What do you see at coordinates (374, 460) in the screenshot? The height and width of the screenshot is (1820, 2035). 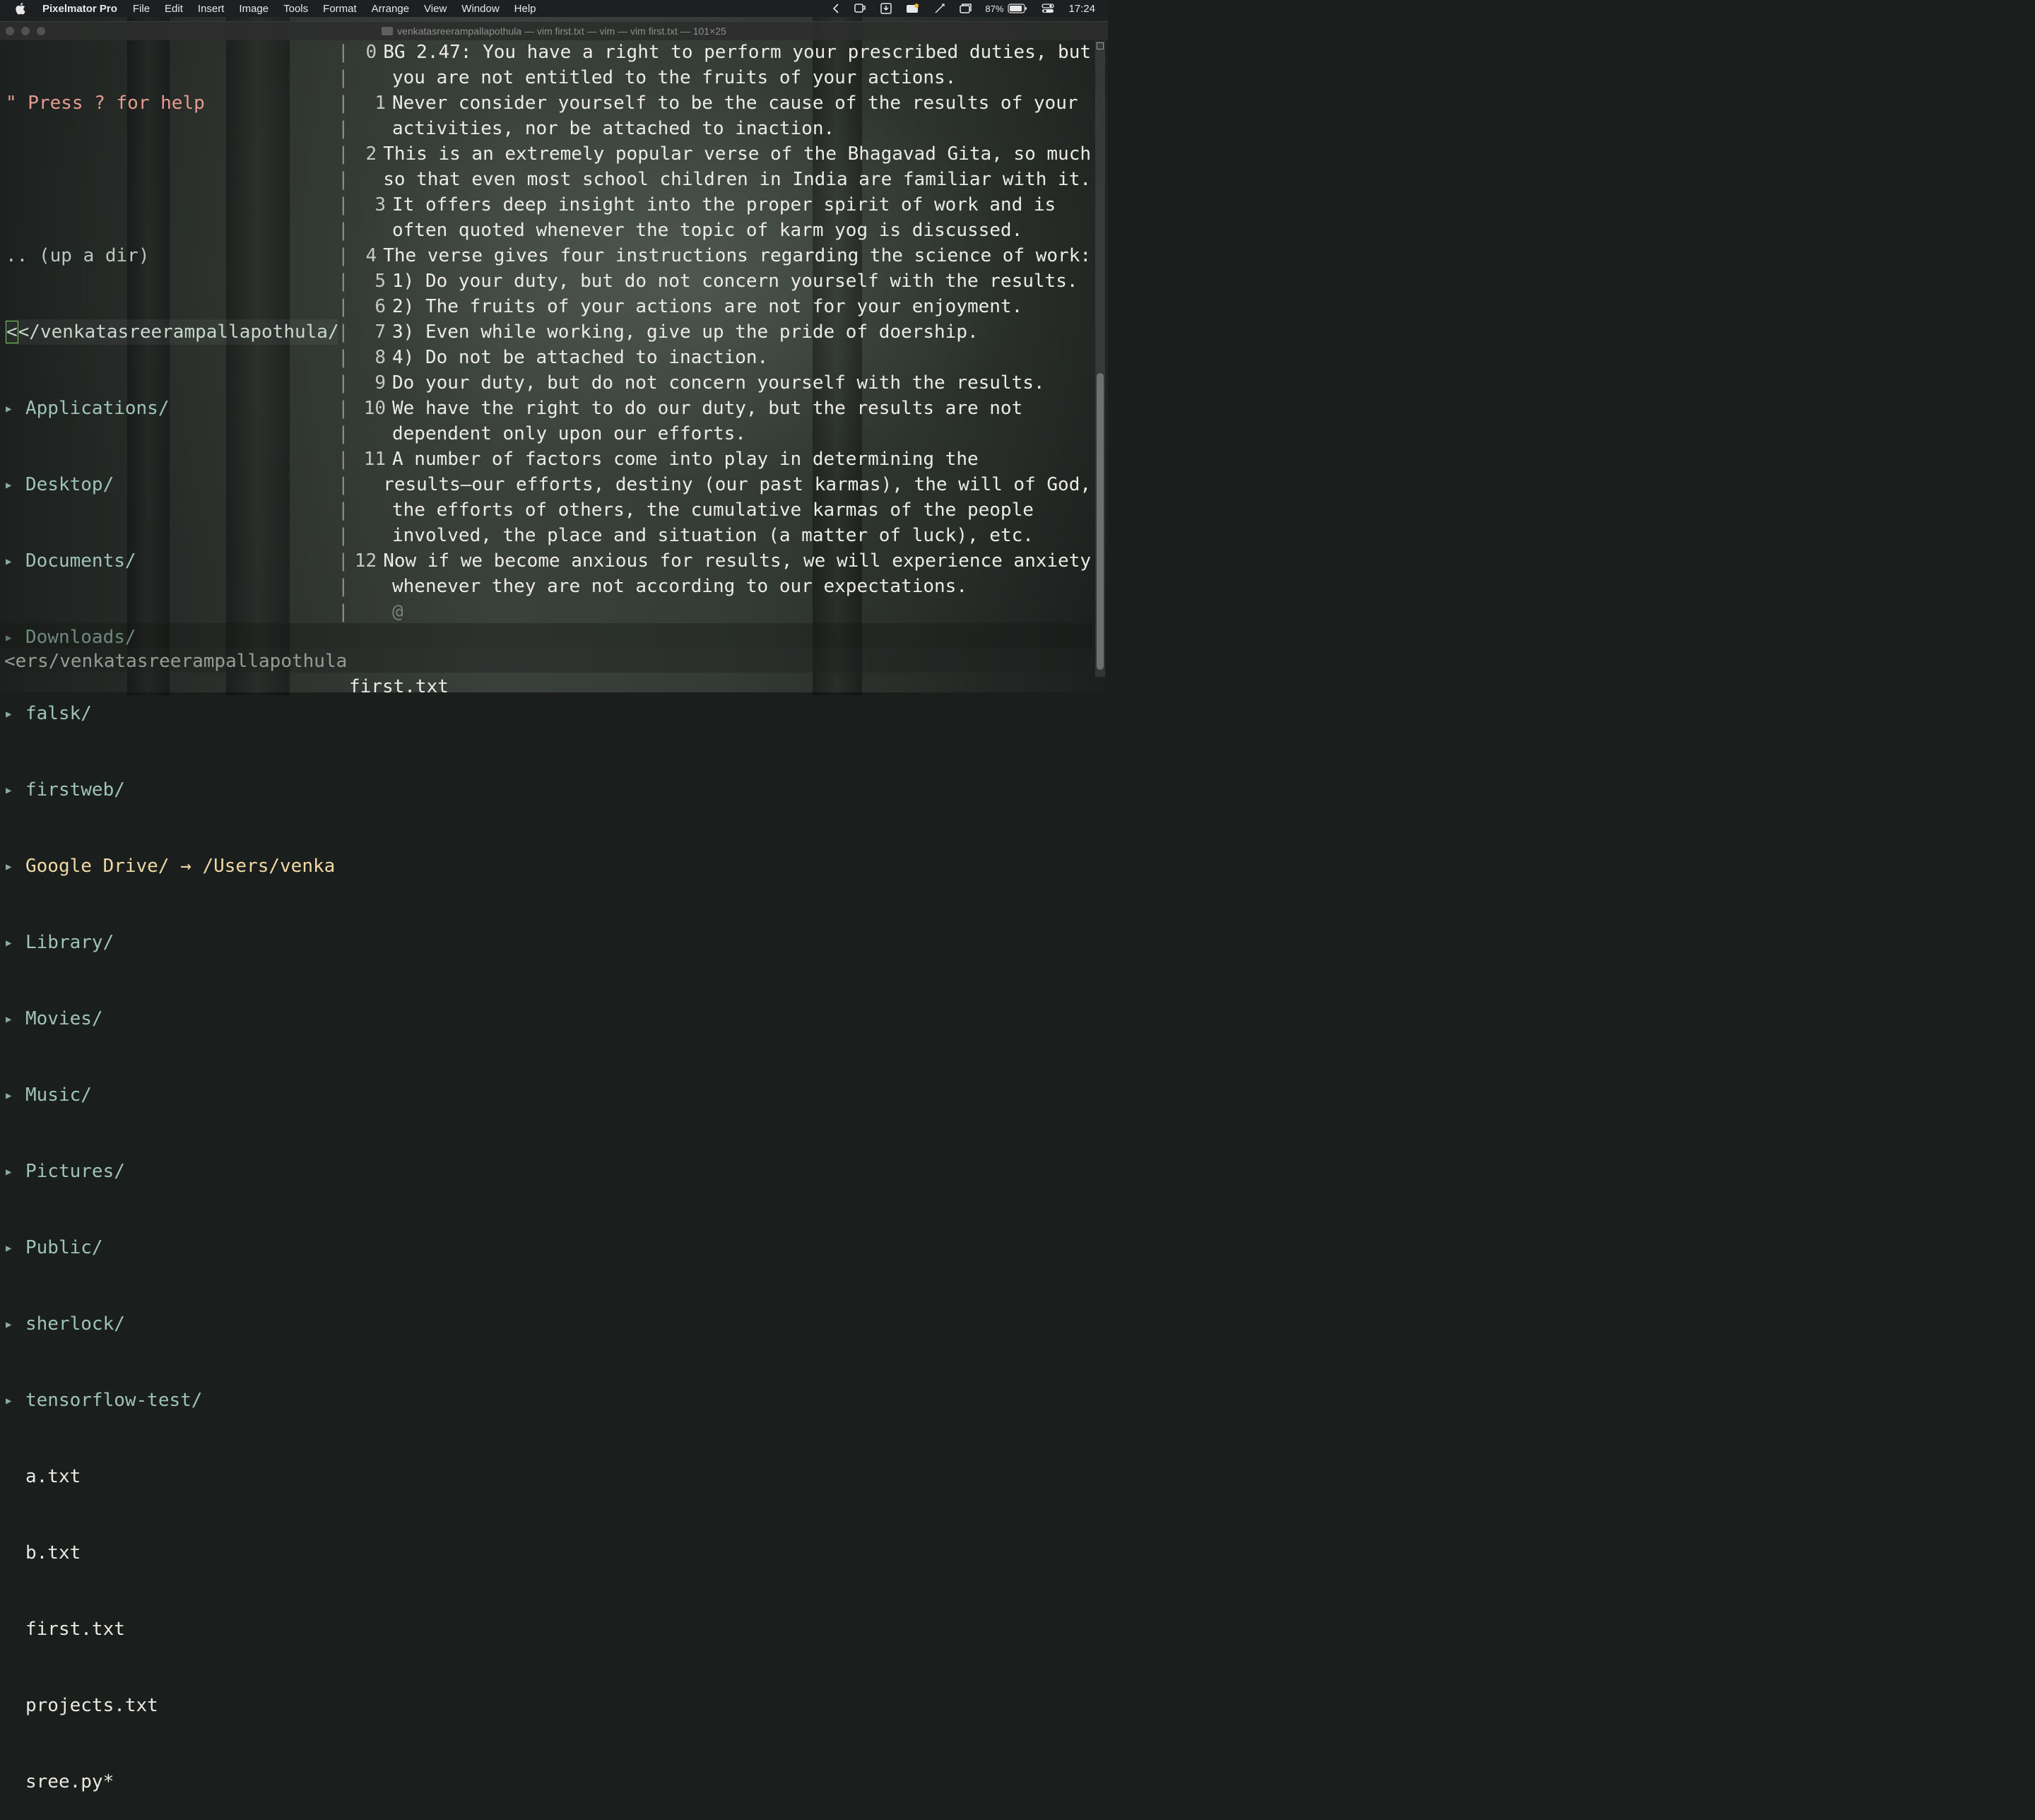 I see `line-number: 11` at bounding box center [374, 460].